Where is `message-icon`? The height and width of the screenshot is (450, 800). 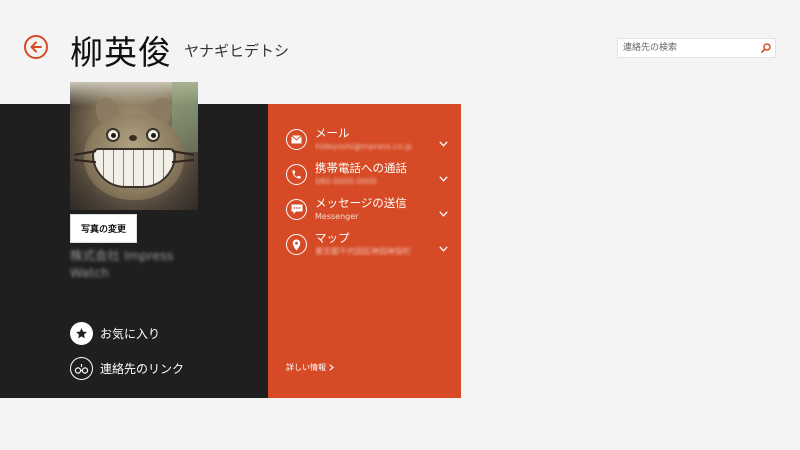
message-icon is located at coordinates (296, 209).